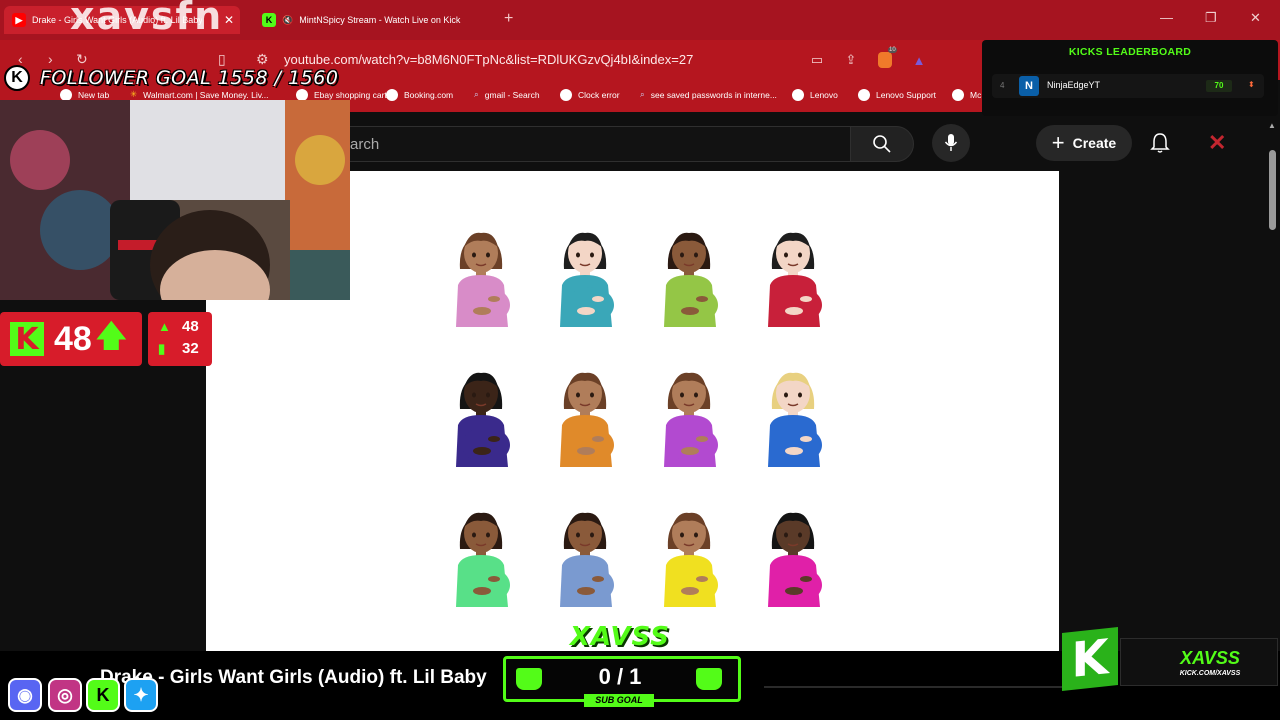 The height and width of the screenshot is (720, 1280). What do you see at coordinates (619, 700) in the screenshot?
I see `sub-goal-label: SUB GOAL` at bounding box center [619, 700].